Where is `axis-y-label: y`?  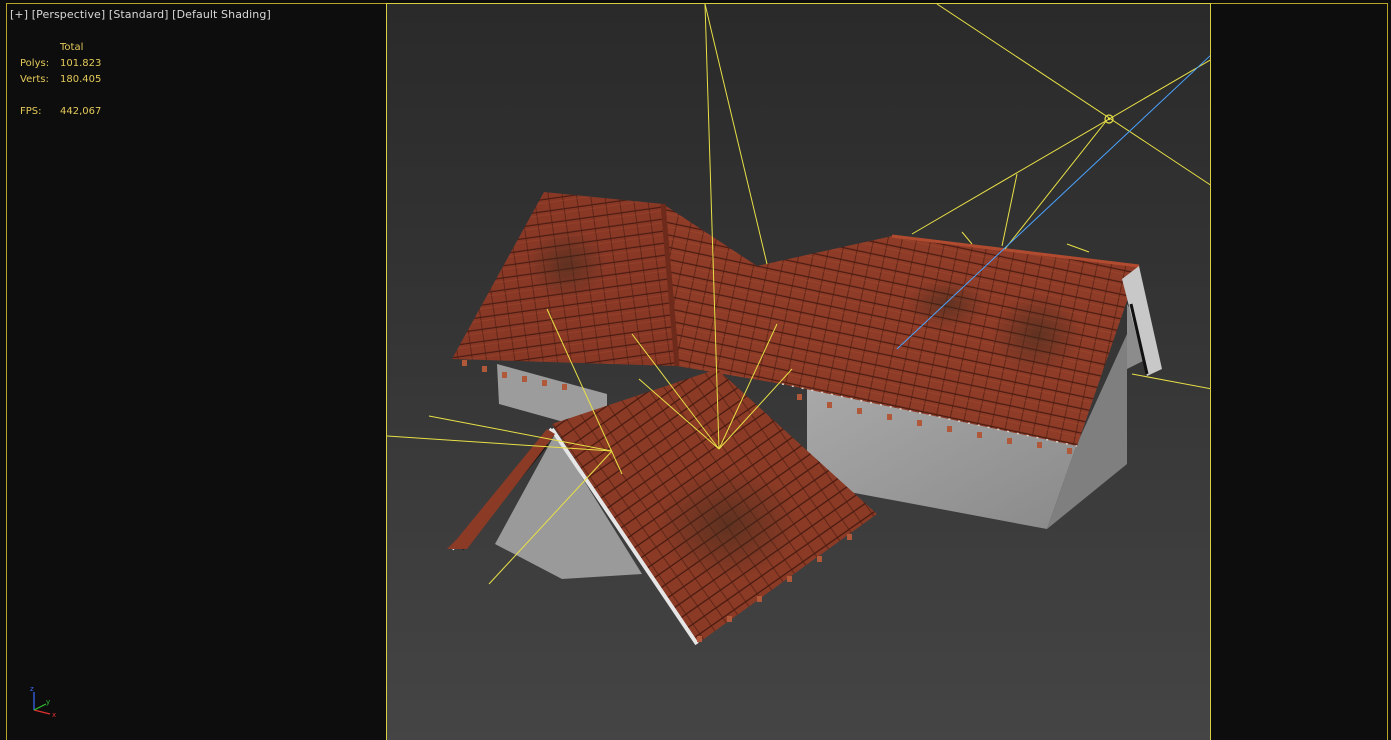 axis-y-label: y is located at coordinates (48, 702).